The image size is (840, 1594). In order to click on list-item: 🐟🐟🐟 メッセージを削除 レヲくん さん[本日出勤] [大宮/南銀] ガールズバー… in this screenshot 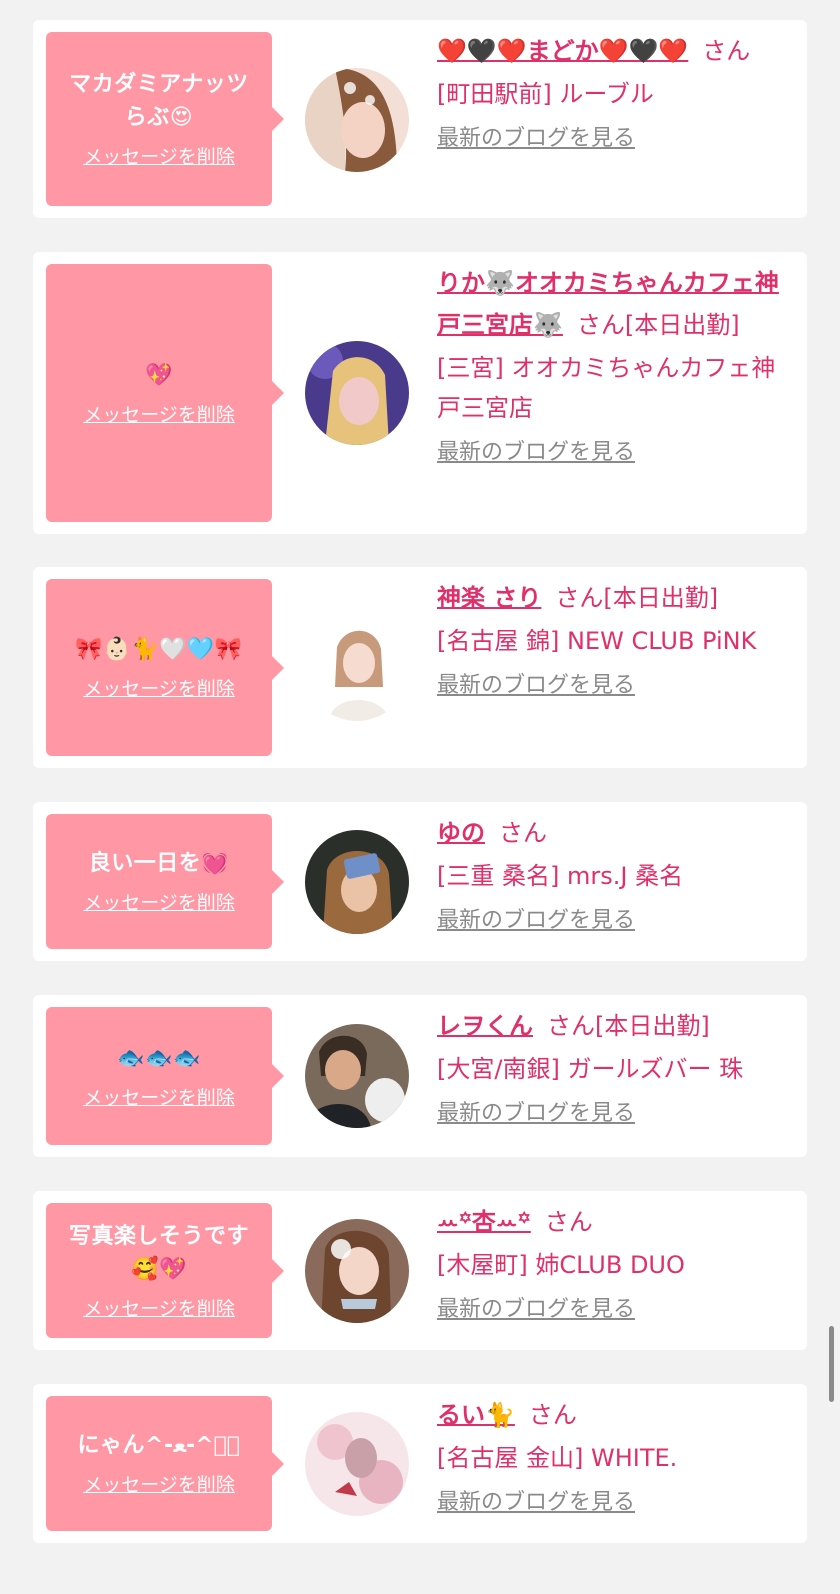, I will do `click(420, 1076)`.